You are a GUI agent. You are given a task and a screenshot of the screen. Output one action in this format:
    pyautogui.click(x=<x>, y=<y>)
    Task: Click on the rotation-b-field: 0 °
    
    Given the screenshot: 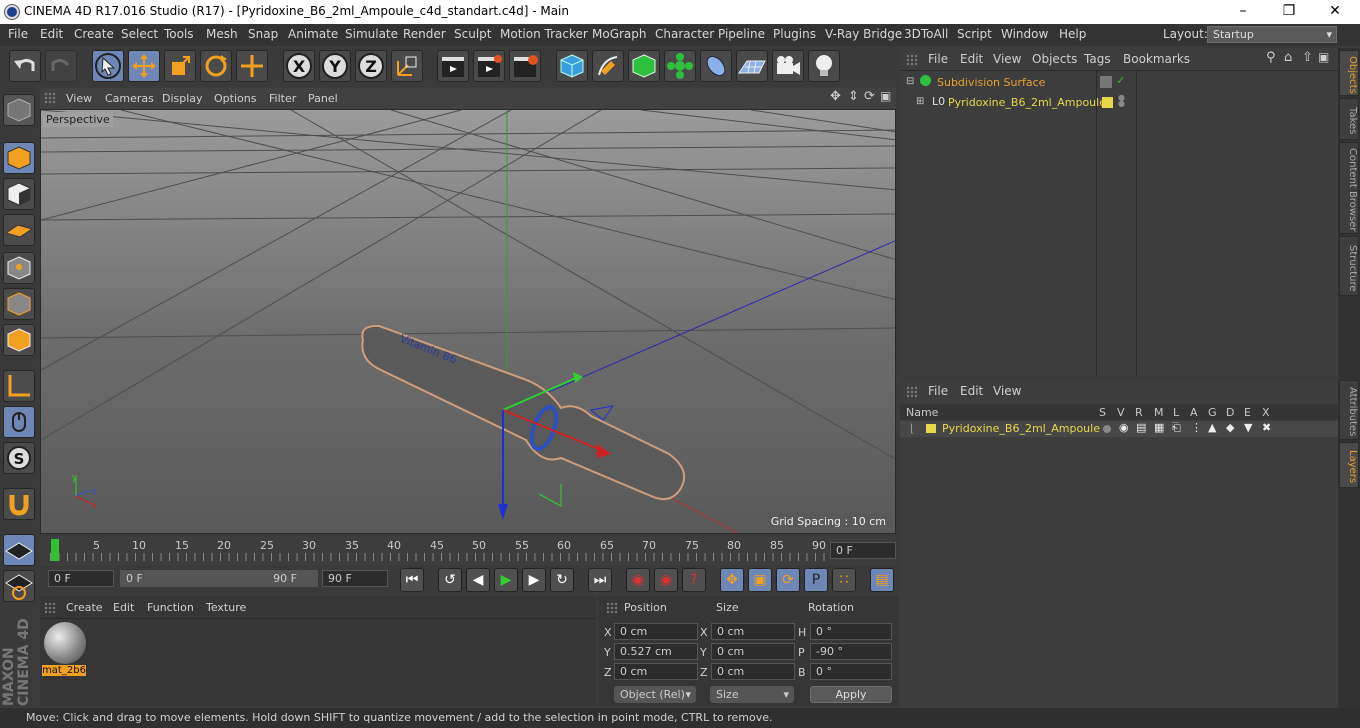 What is the action you would take?
    pyautogui.click(x=851, y=671)
    